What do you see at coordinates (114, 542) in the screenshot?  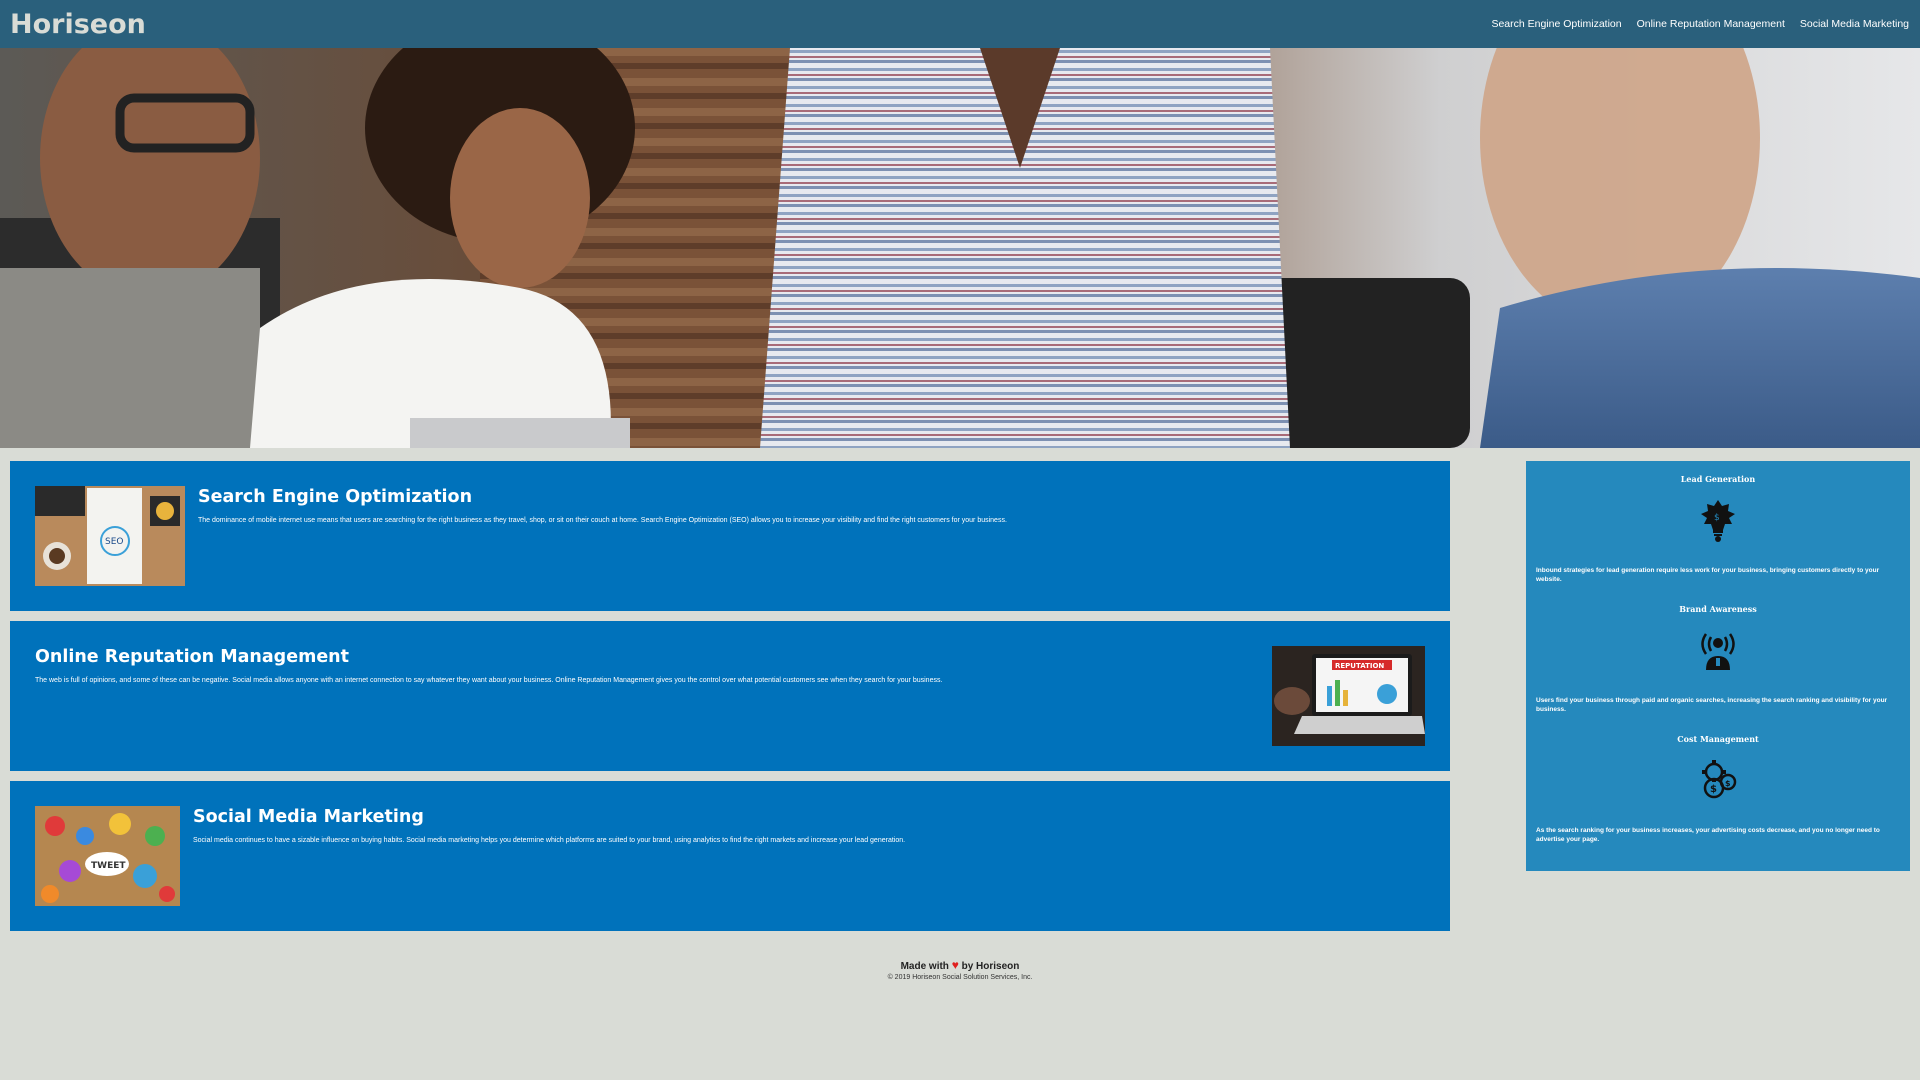 I see `svg-text: SEO` at bounding box center [114, 542].